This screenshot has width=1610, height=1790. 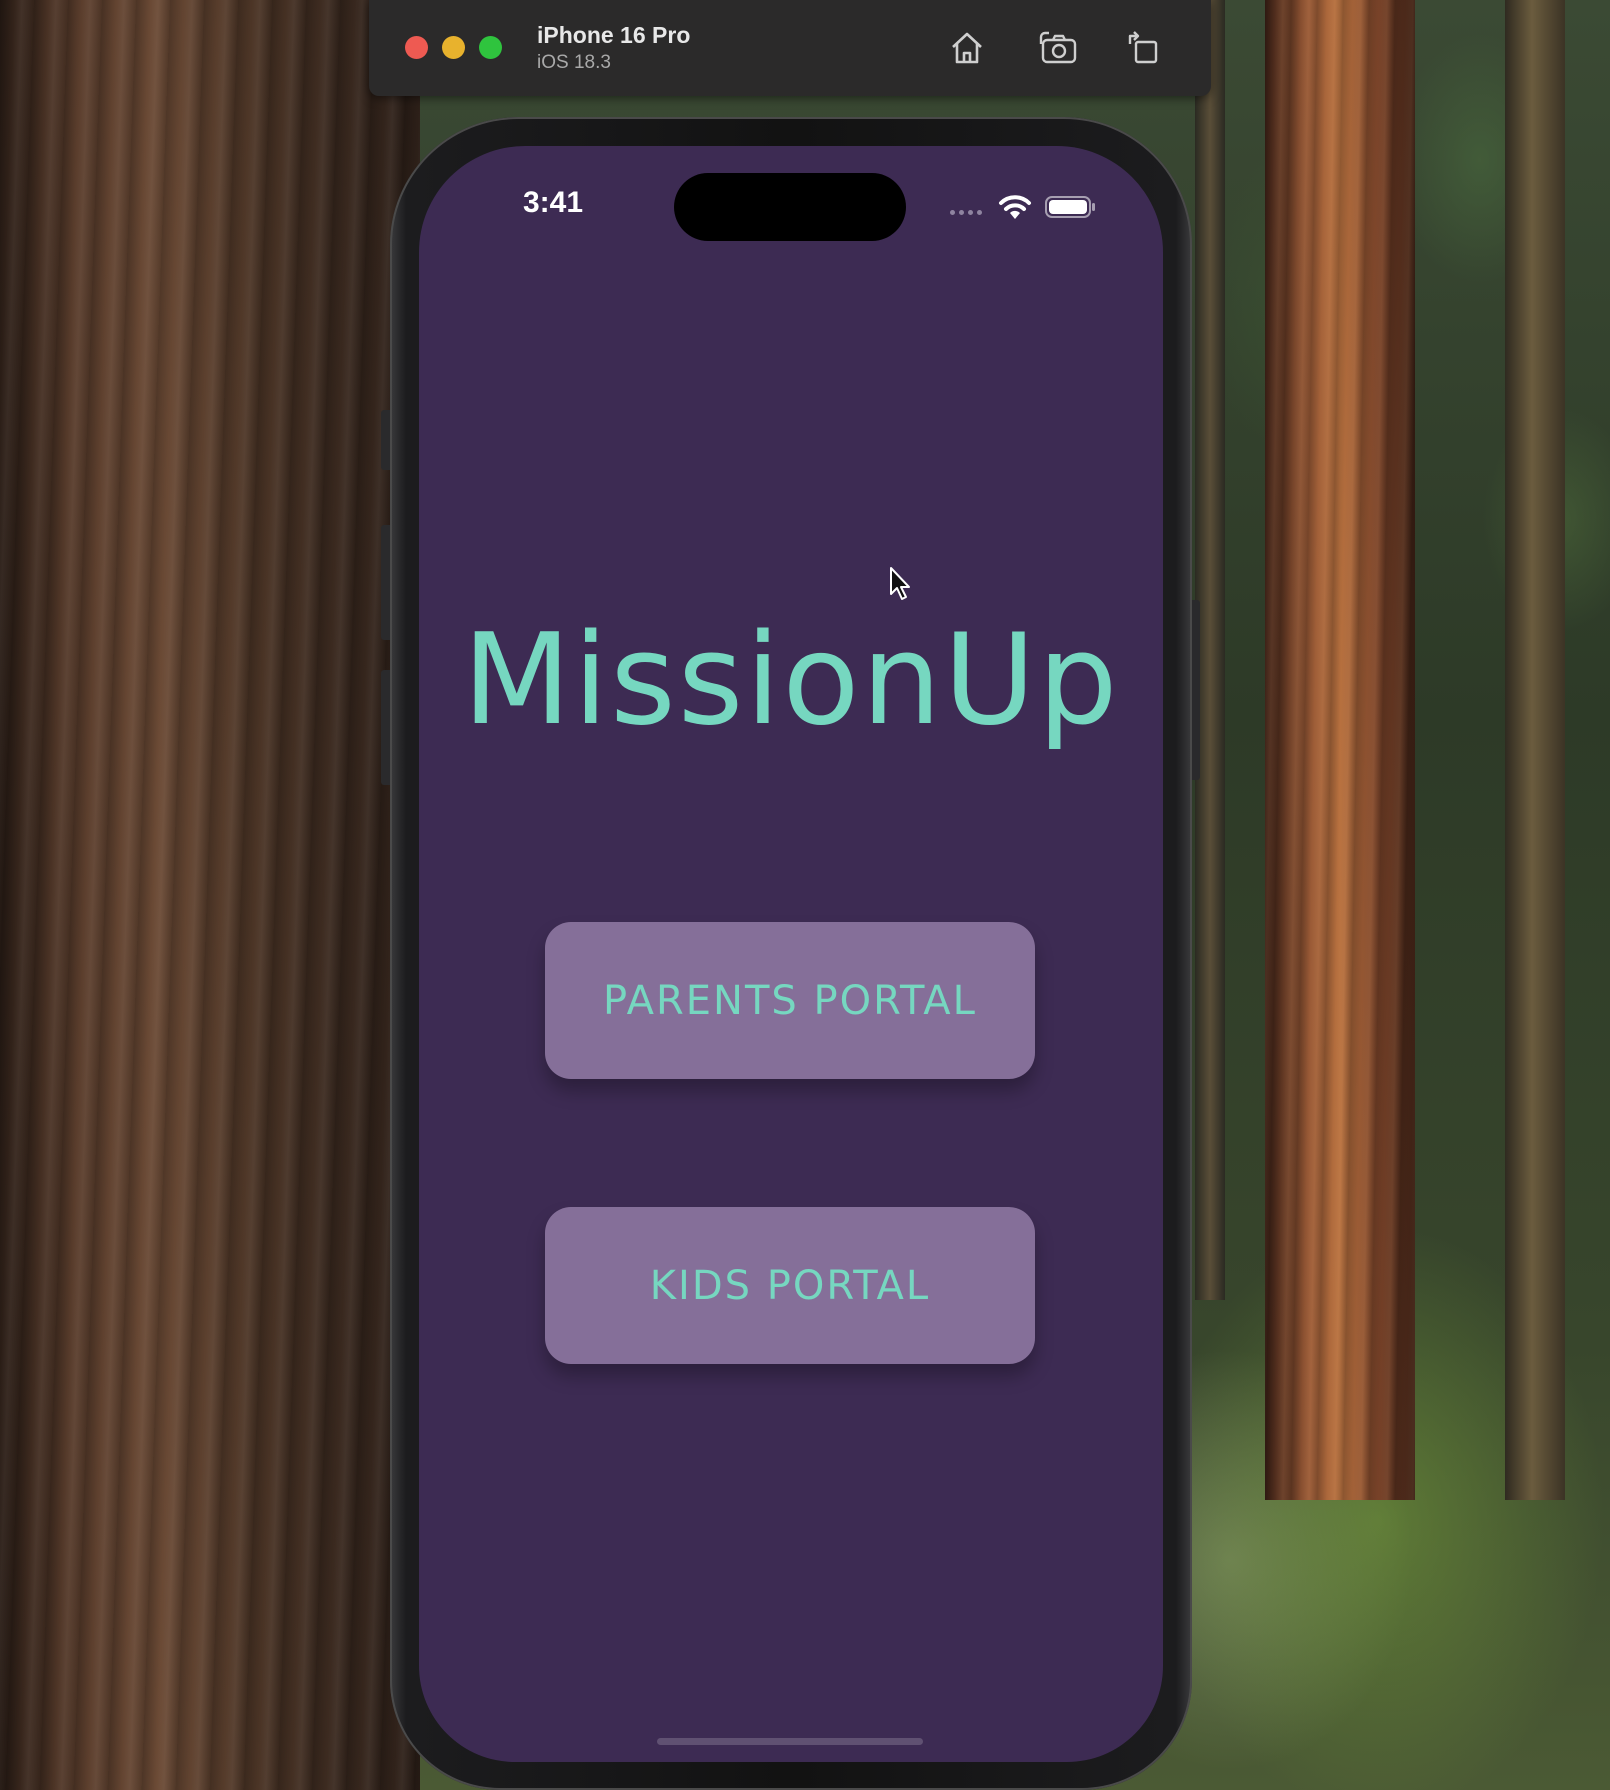 I want to click on screenshot-button, so click(x=1059, y=48).